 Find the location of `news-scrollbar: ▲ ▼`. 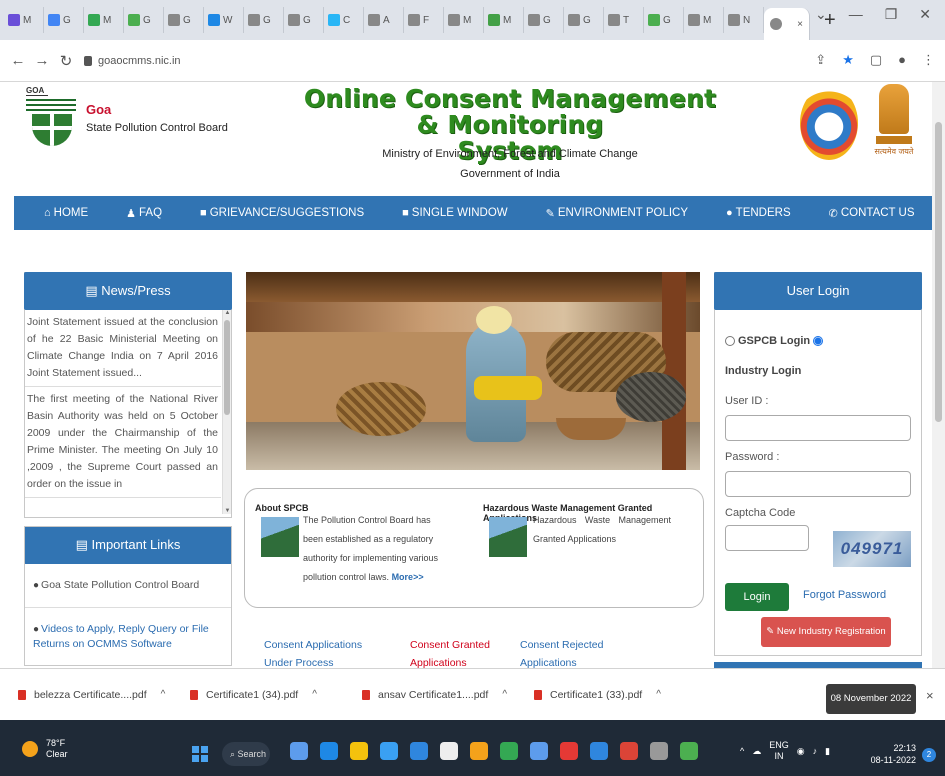

news-scrollbar: ▲ ▼ is located at coordinates (226, 412).